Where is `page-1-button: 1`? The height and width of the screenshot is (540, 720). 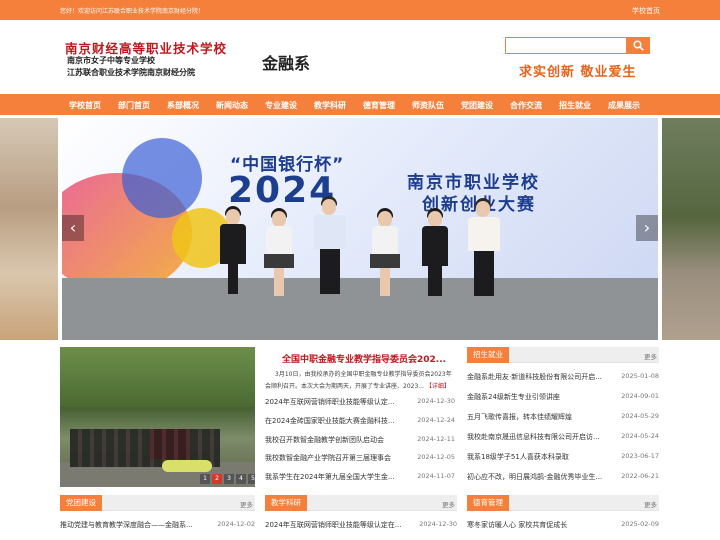
page-1-button: 1 is located at coordinates (205, 479).